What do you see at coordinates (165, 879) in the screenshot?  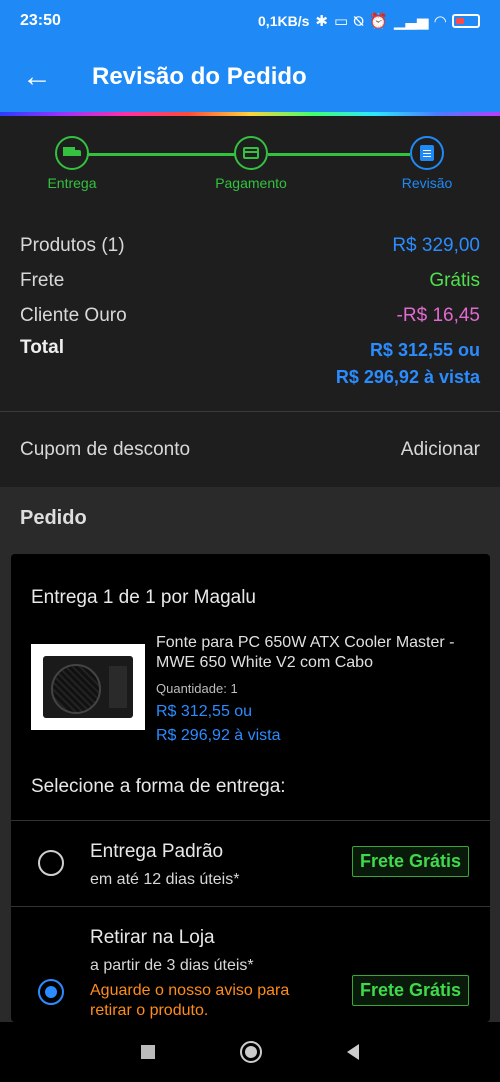 I see `option-subtitle: em até 12 dias úteis*` at bounding box center [165, 879].